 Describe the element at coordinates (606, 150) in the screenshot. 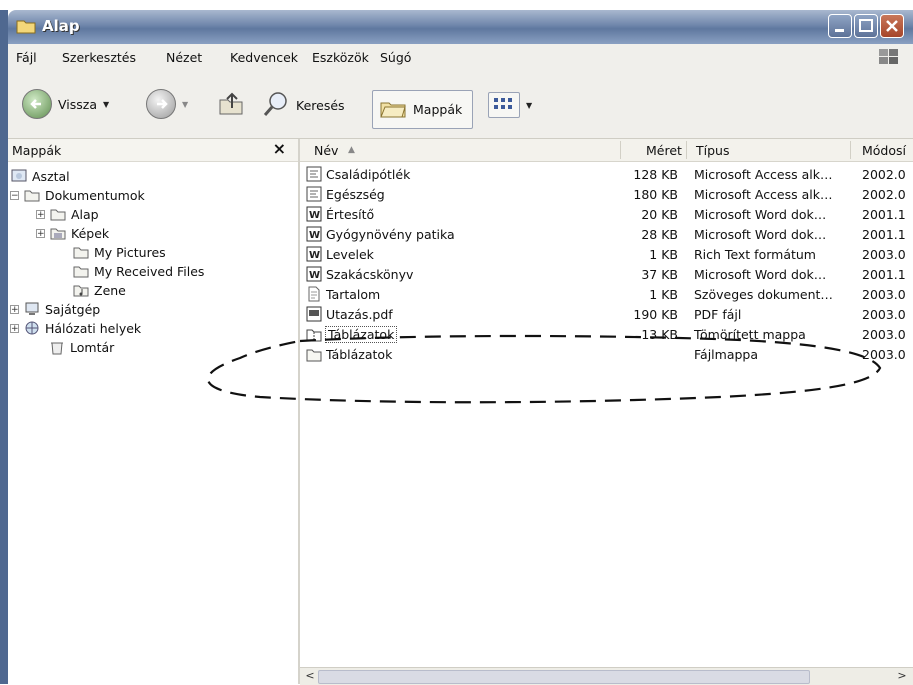

I see `column-header-row: Név ▲ Méret Típus Módosí` at that location.